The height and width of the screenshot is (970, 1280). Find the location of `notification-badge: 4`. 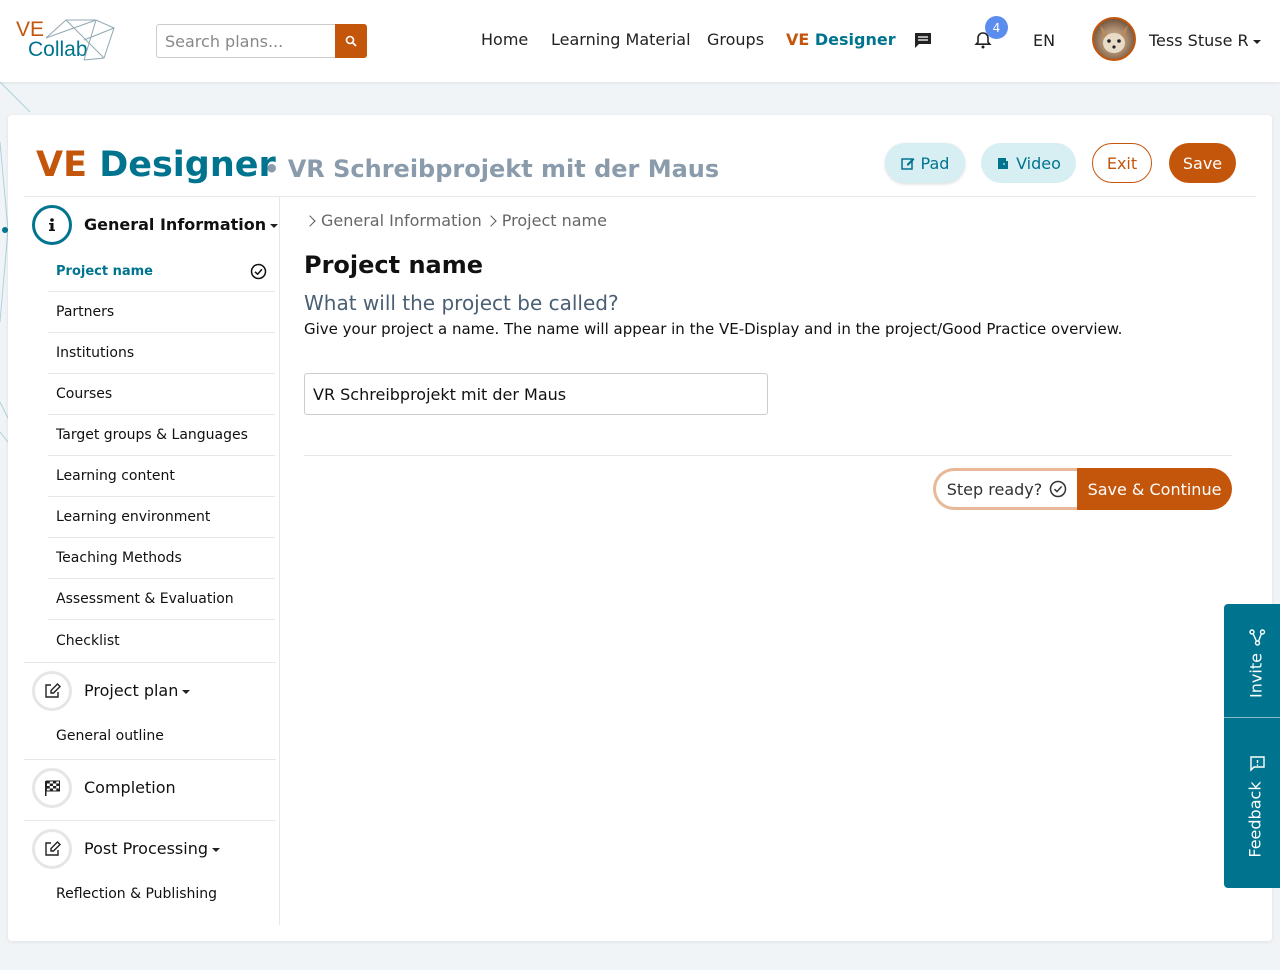

notification-badge: 4 is located at coordinates (996, 27).